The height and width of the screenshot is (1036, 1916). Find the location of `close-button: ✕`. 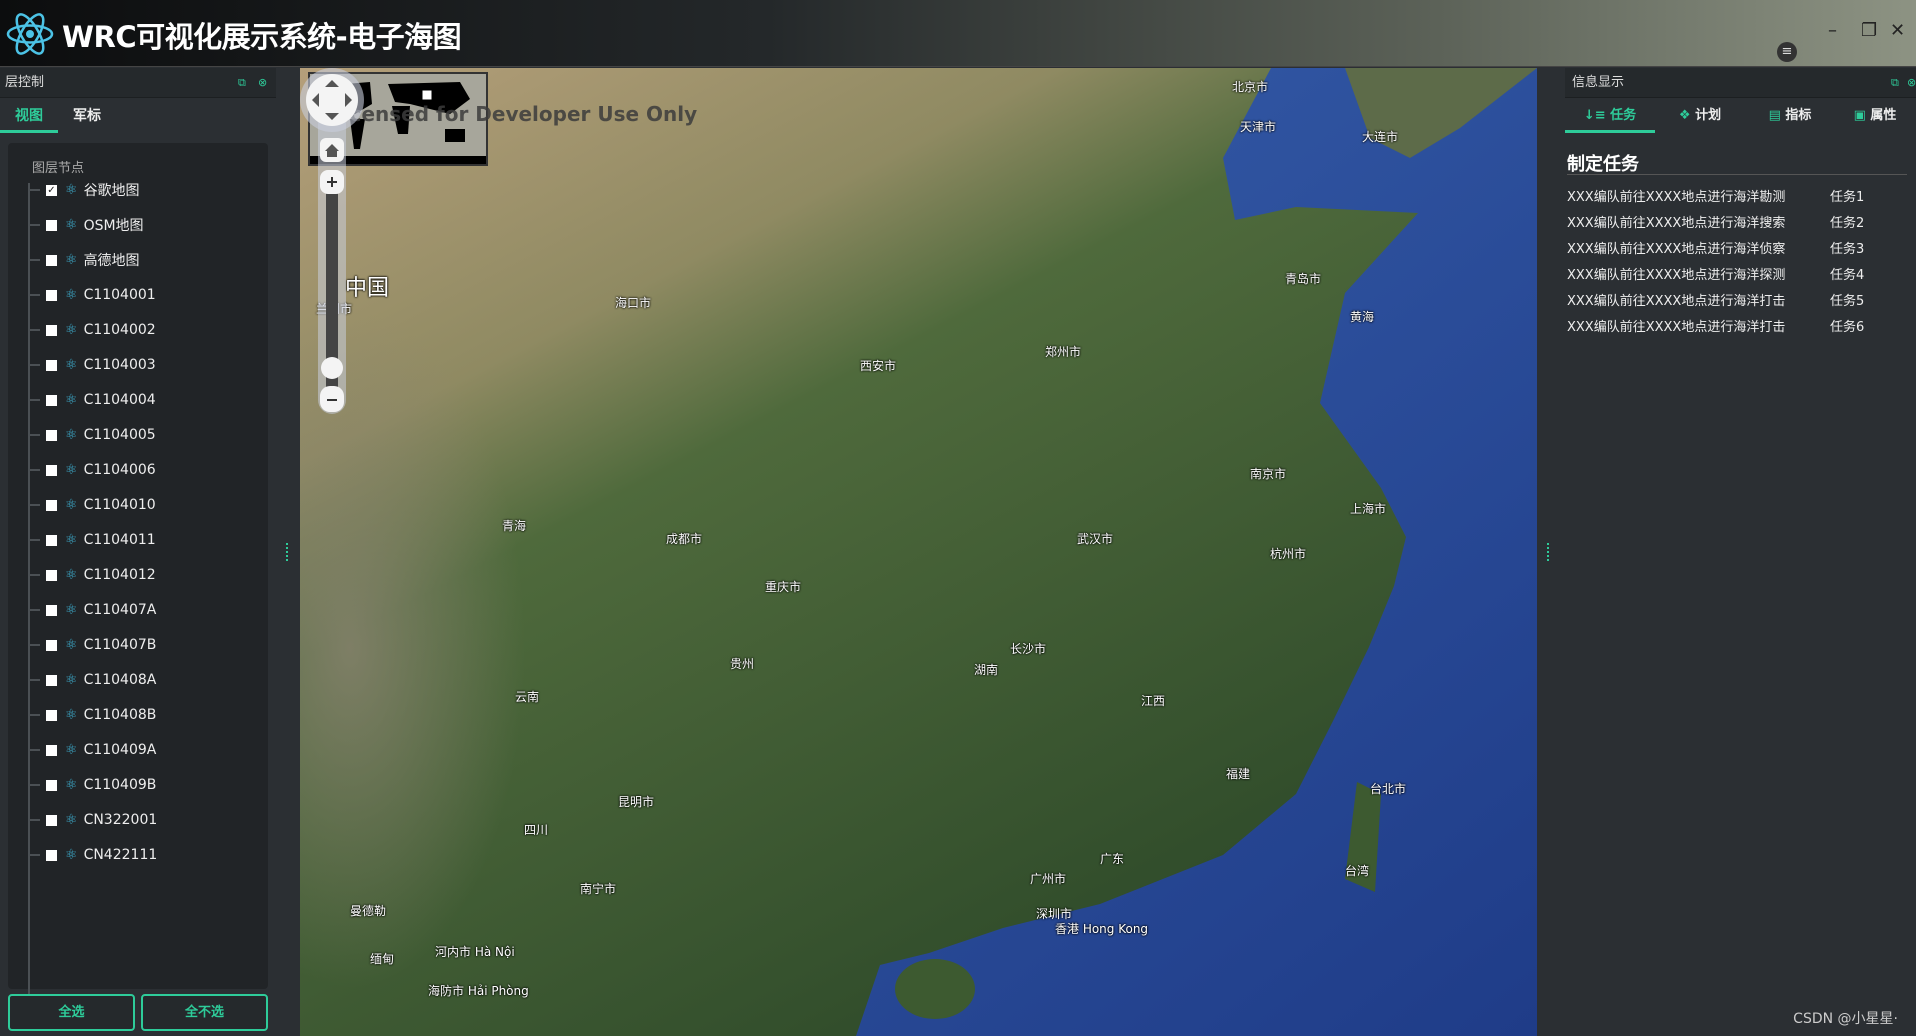

close-button: ✕ is located at coordinates (1897, 30).